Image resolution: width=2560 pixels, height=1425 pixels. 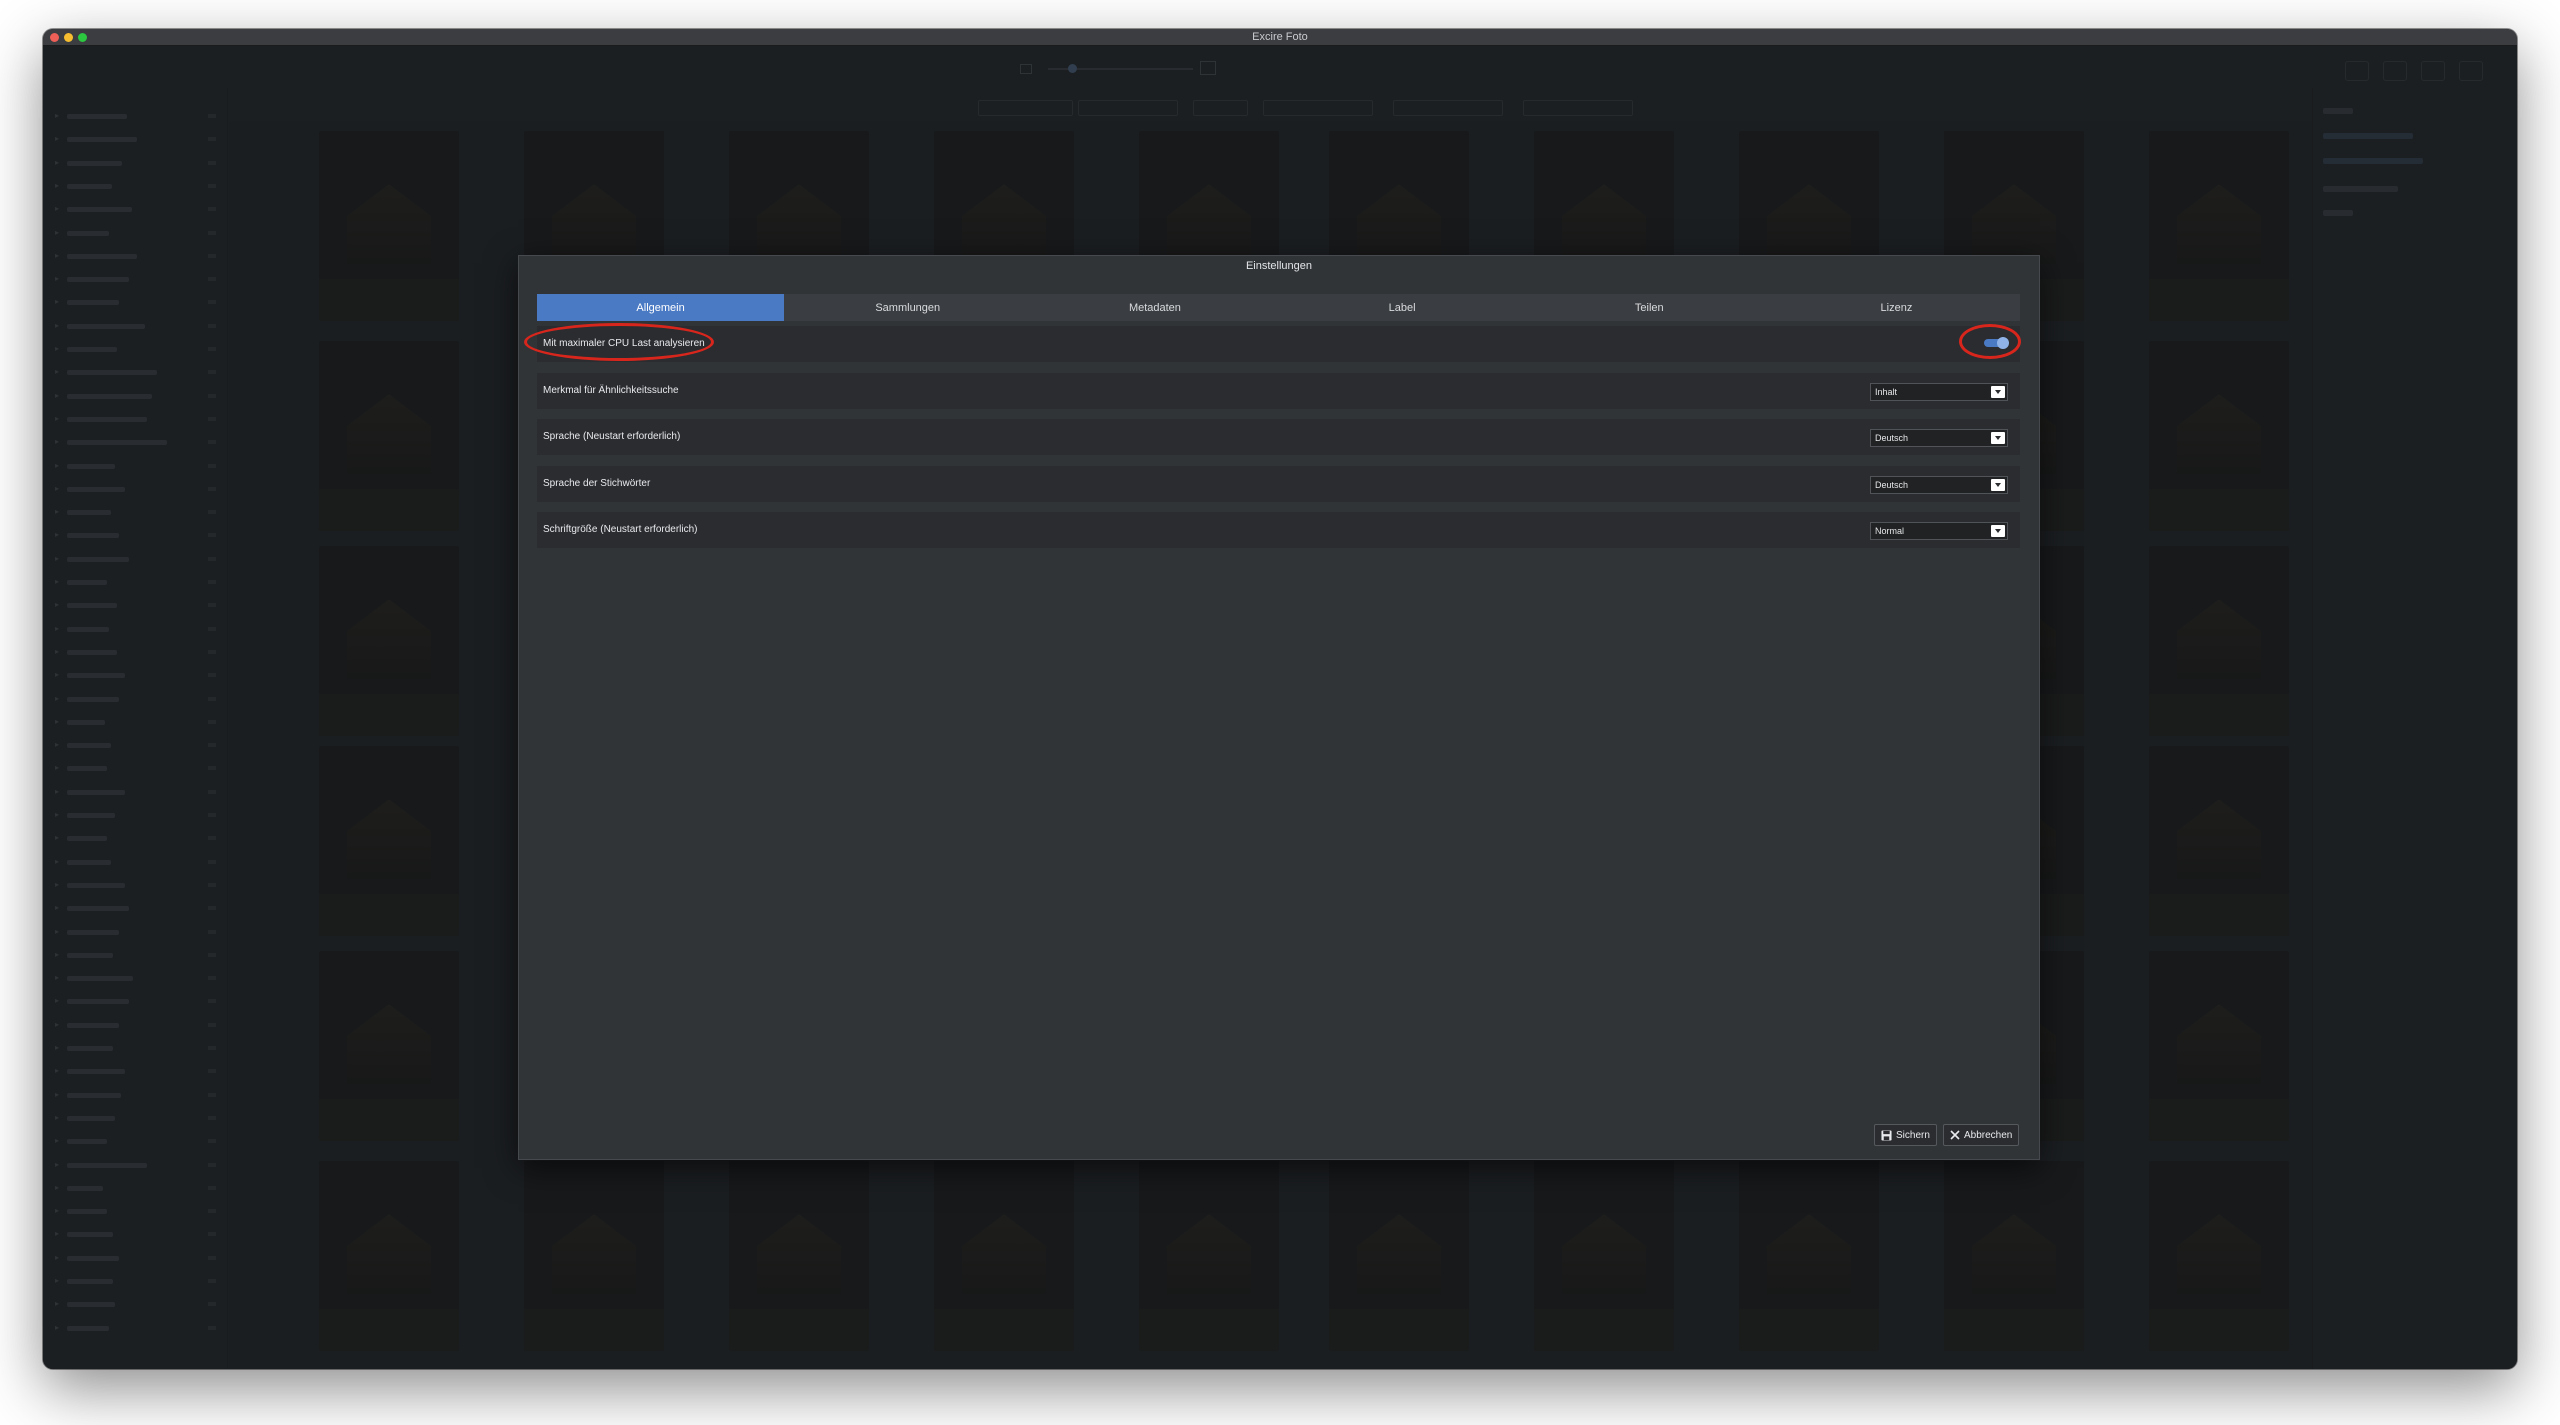 What do you see at coordinates (1890, 531) in the screenshot?
I see `font-size-select-value: Normal` at bounding box center [1890, 531].